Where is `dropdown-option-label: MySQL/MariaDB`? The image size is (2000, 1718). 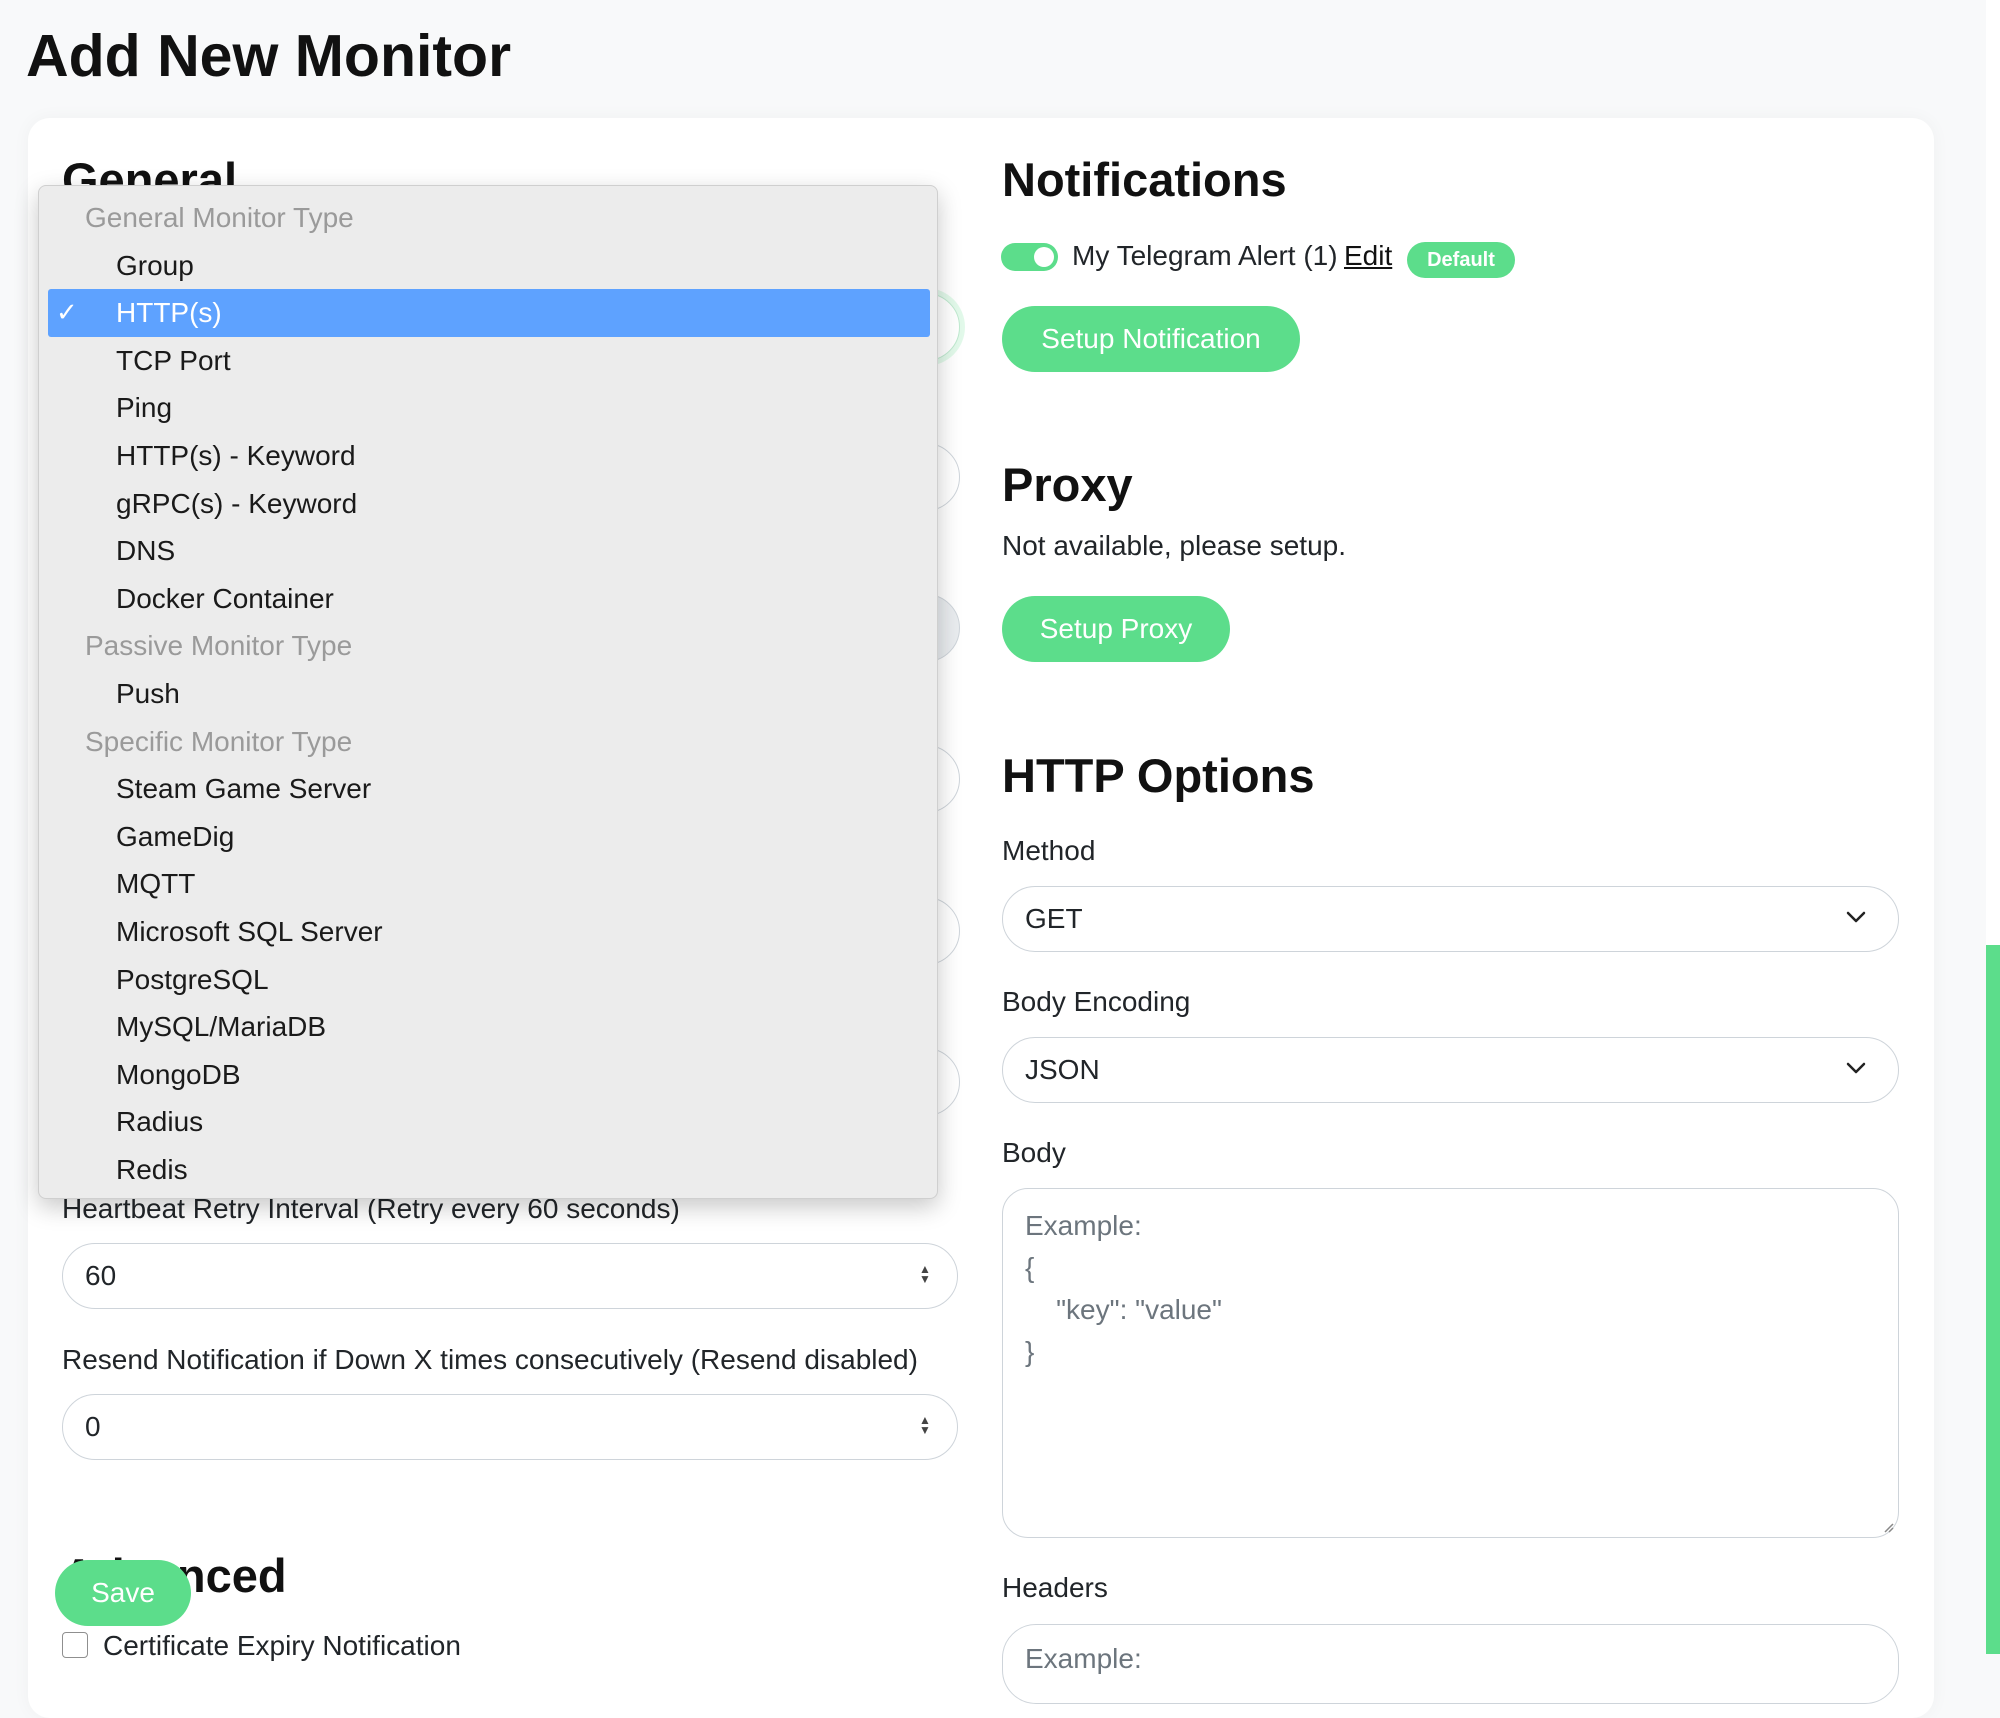
dropdown-option-label: MySQL/MariaDB is located at coordinates (221, 1027).